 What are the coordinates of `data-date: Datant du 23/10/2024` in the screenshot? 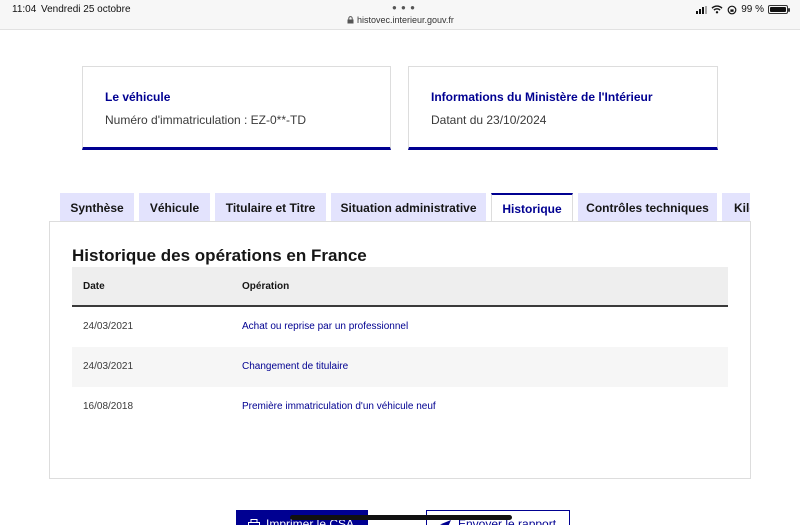 It's located at (489, 120).